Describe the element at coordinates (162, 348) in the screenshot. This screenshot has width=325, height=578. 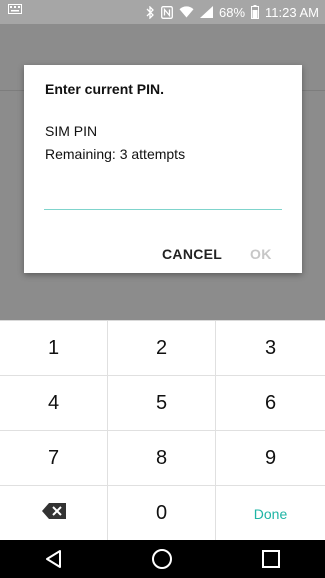
I see `key-2: 2` at that location.